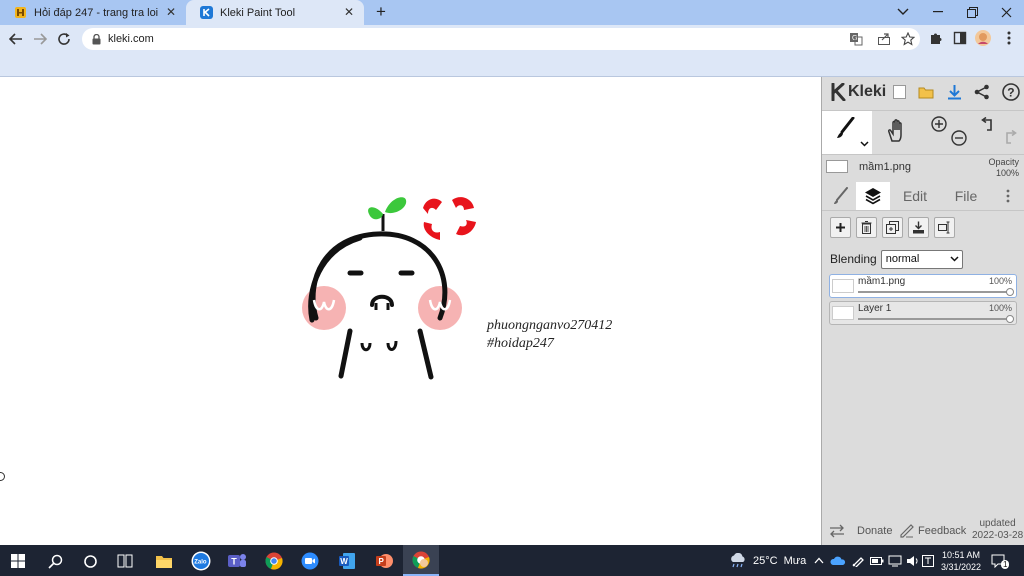 This screenshot has height=576, width=1024. What do you see at coordinates (275, 12) in the screenshot?
I see `tab-kleki: Kleki Paint Tool ✕` at bounding box center [275, 12].